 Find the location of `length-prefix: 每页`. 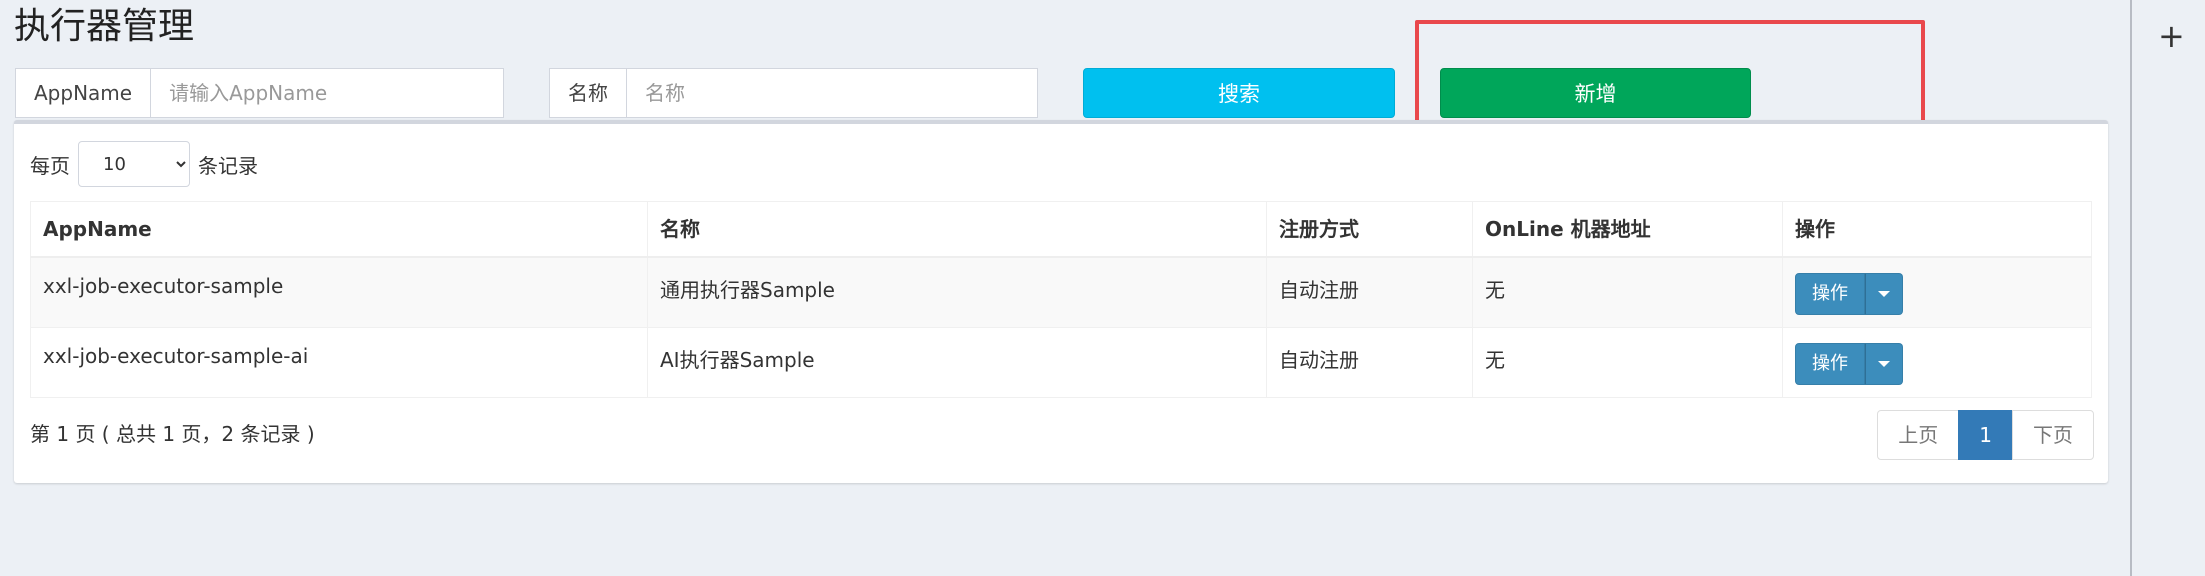

length-prefix: 每页 is located at coordinates (50, 165).